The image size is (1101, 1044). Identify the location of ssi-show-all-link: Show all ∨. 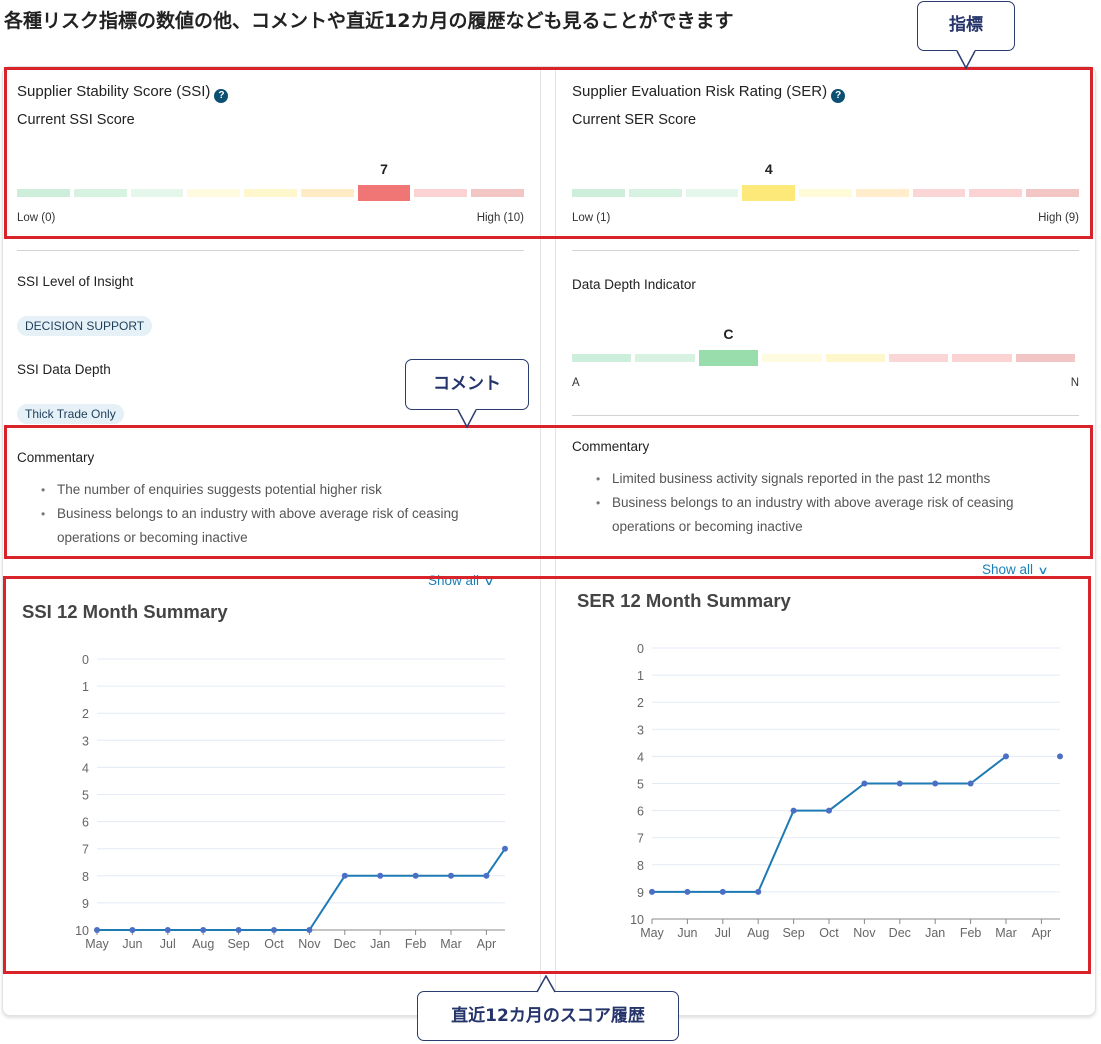
(461, 580).